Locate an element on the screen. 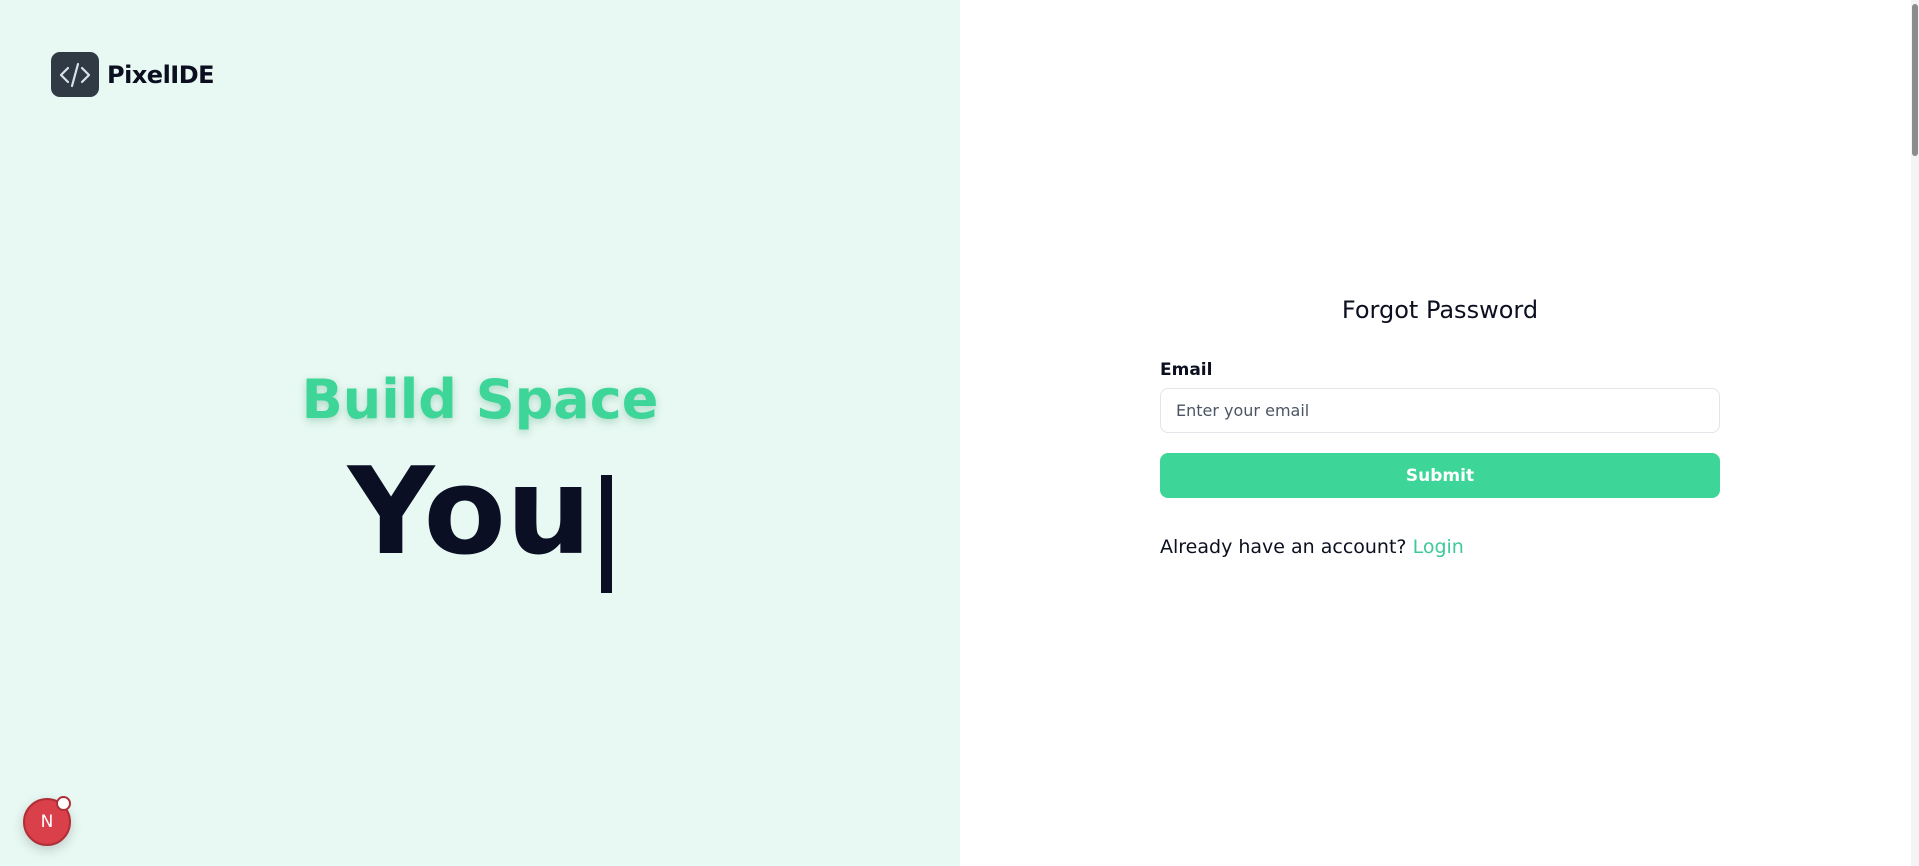 This screenshot has width=1919, height=866. badge-letter: N is located at coordinates (47, 822).